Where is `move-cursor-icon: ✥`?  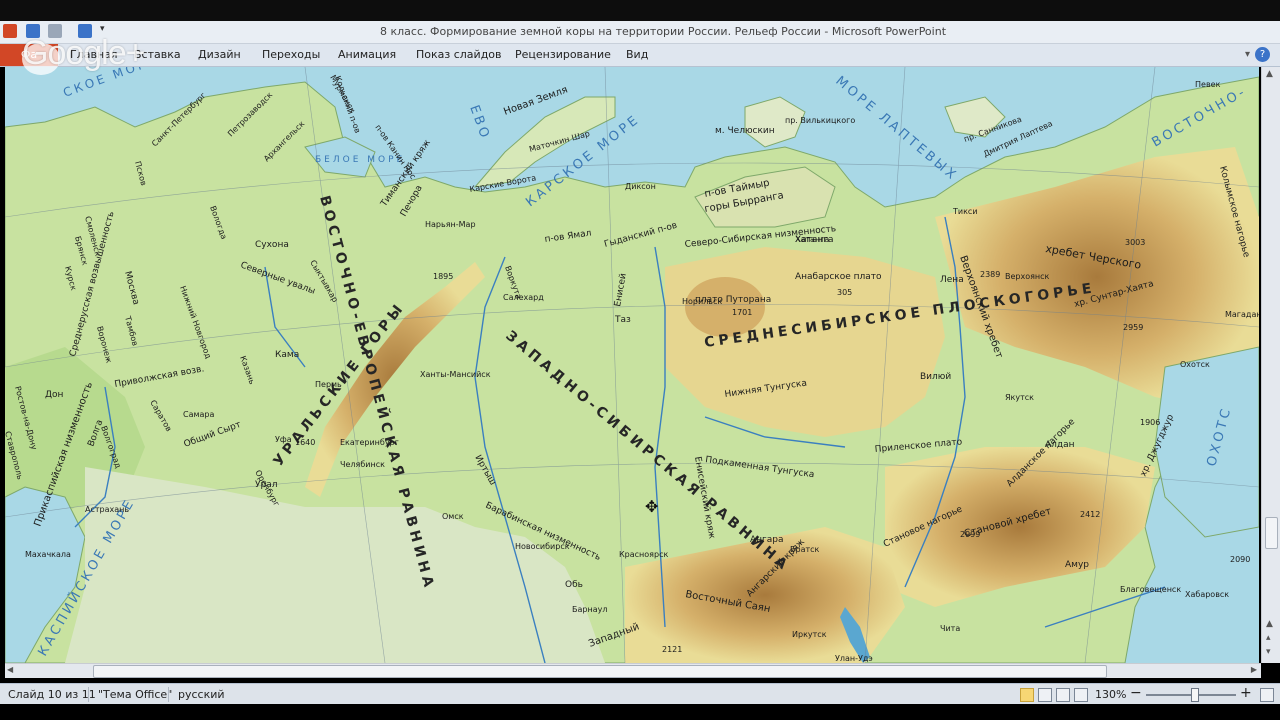 move-cursor-icon: ✥ is located at coordinates (651, 506).